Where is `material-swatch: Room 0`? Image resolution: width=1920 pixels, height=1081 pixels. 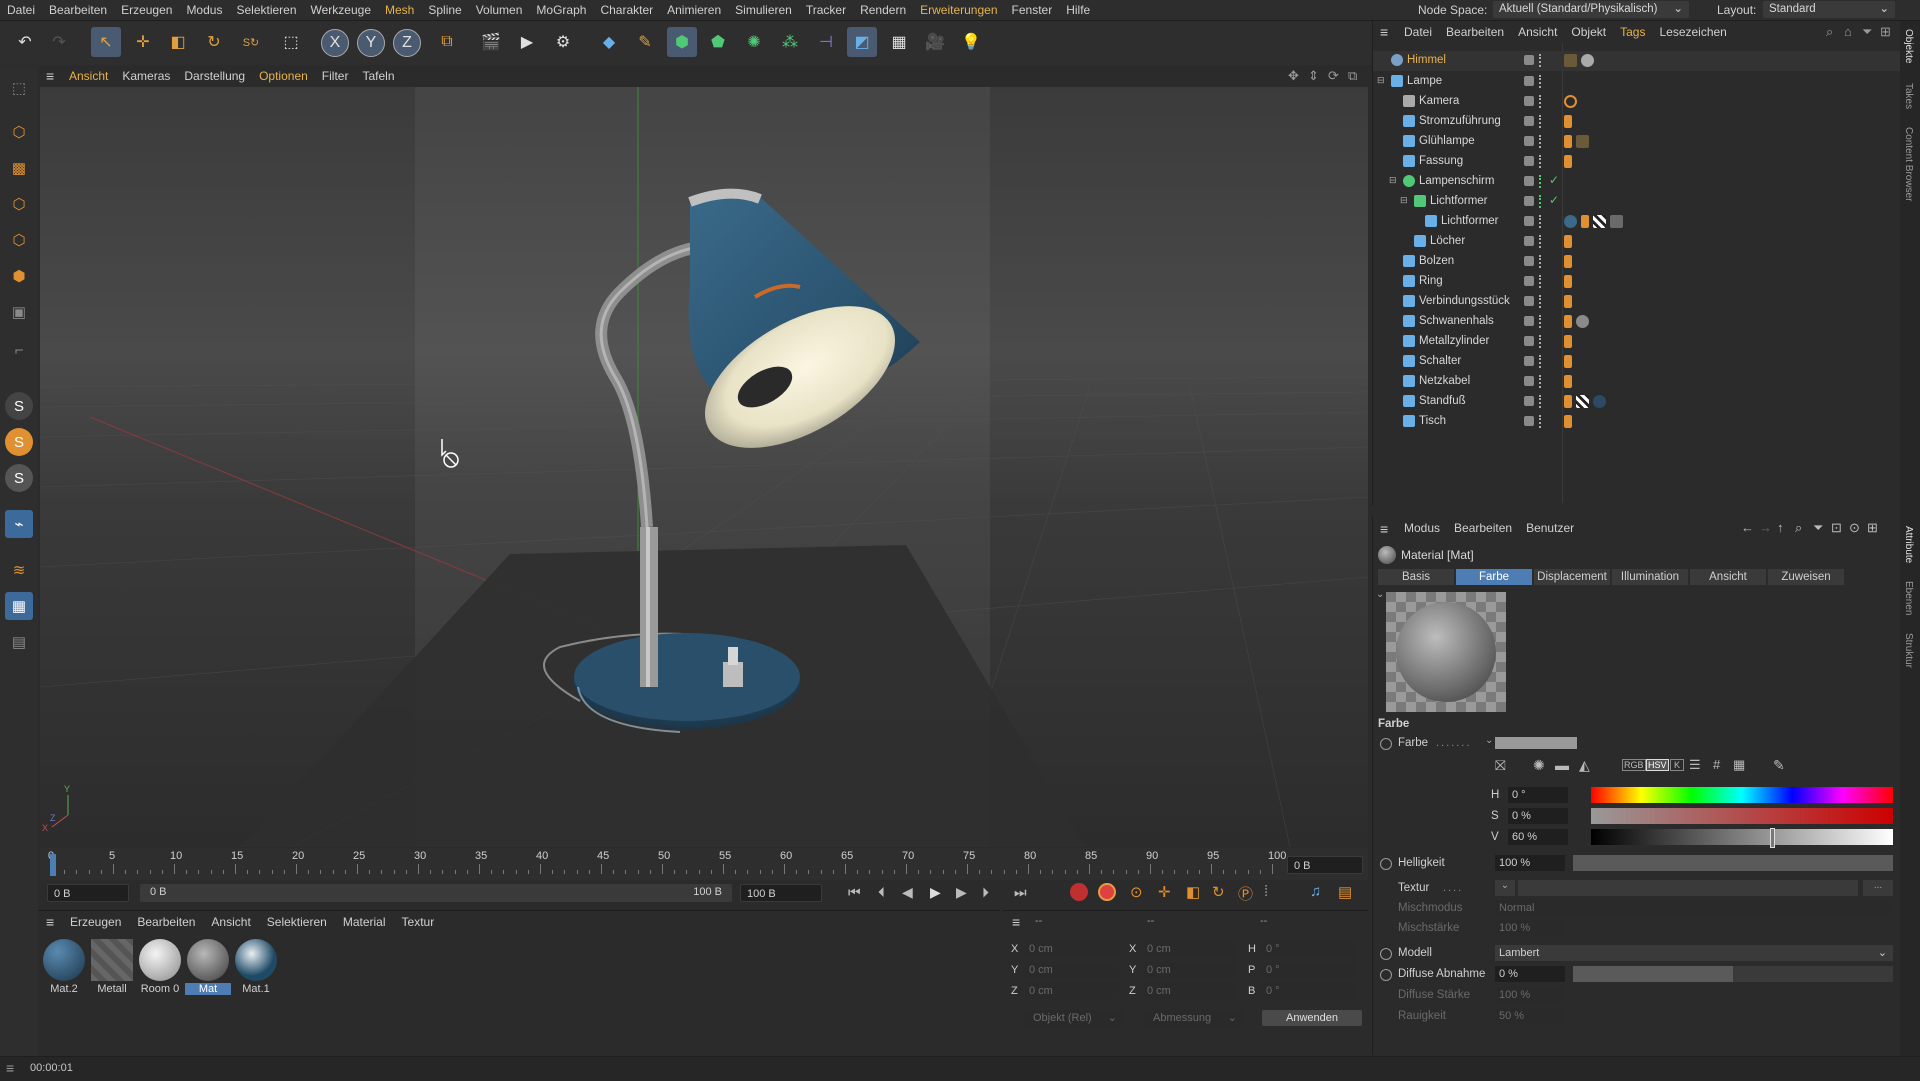
material-swatch: Room 0 is located at coordinates (160, 967).